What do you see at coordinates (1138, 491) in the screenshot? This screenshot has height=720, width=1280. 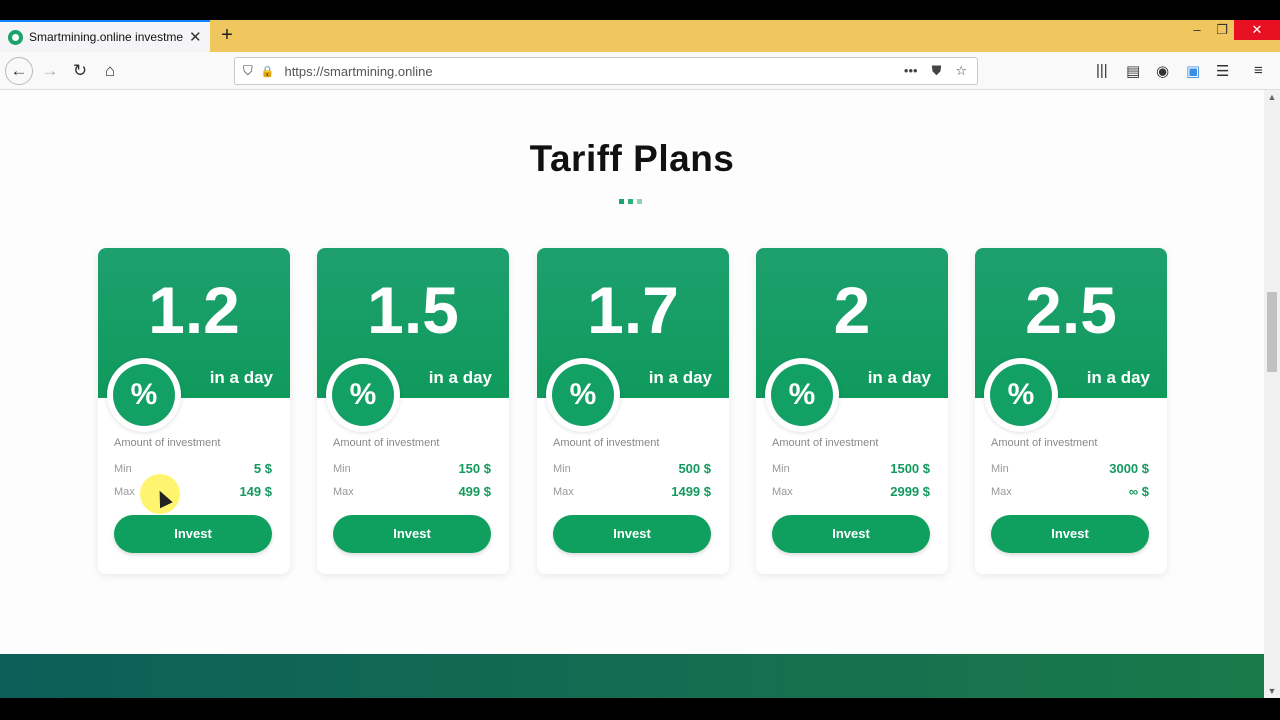 I see `max-value: ∞ $` at bounding box center [1138, 491].